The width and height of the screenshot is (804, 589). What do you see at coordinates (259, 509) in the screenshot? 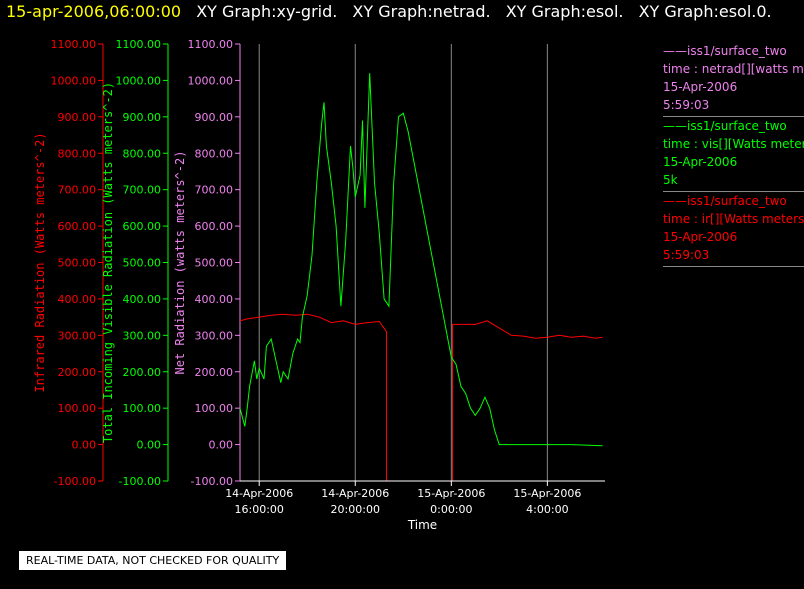
I see `x-tick-label: 16:00:00` at bounding box center [259, 509].